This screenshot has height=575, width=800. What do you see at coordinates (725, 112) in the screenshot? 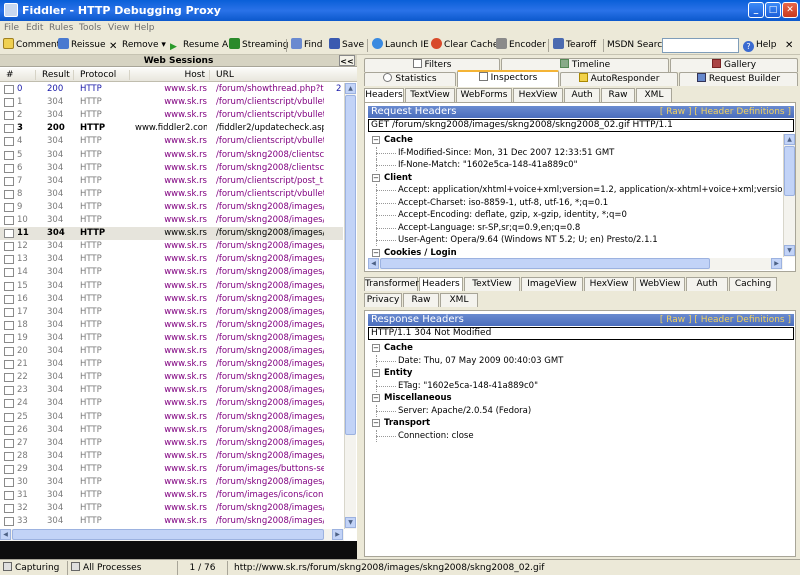
I see `request-header-links: [ Raw ] [ Header Definitions ]` at bounding box center [725, 112].